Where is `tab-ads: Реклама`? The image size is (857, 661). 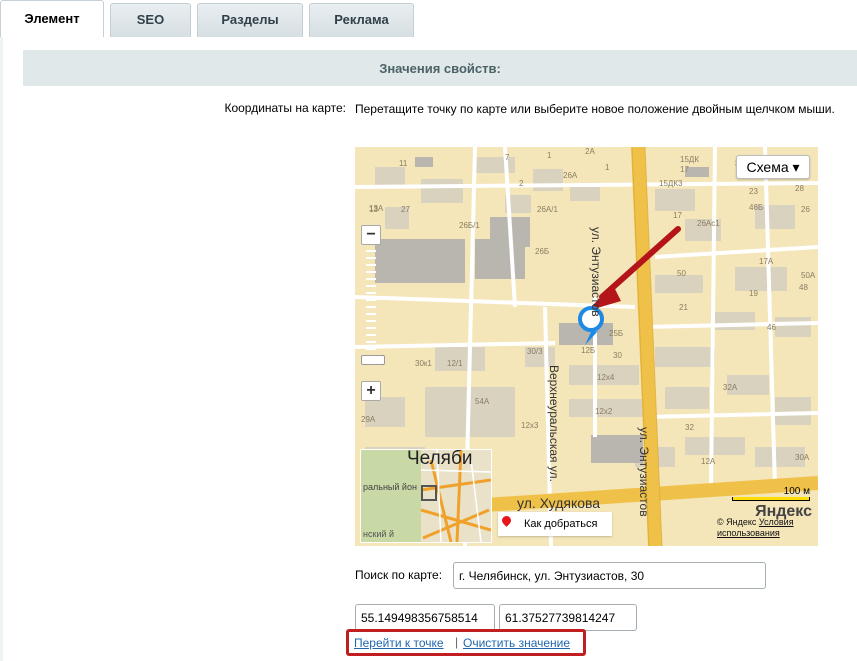 tab-ads: Реклама is located at coordinates (361, 20).